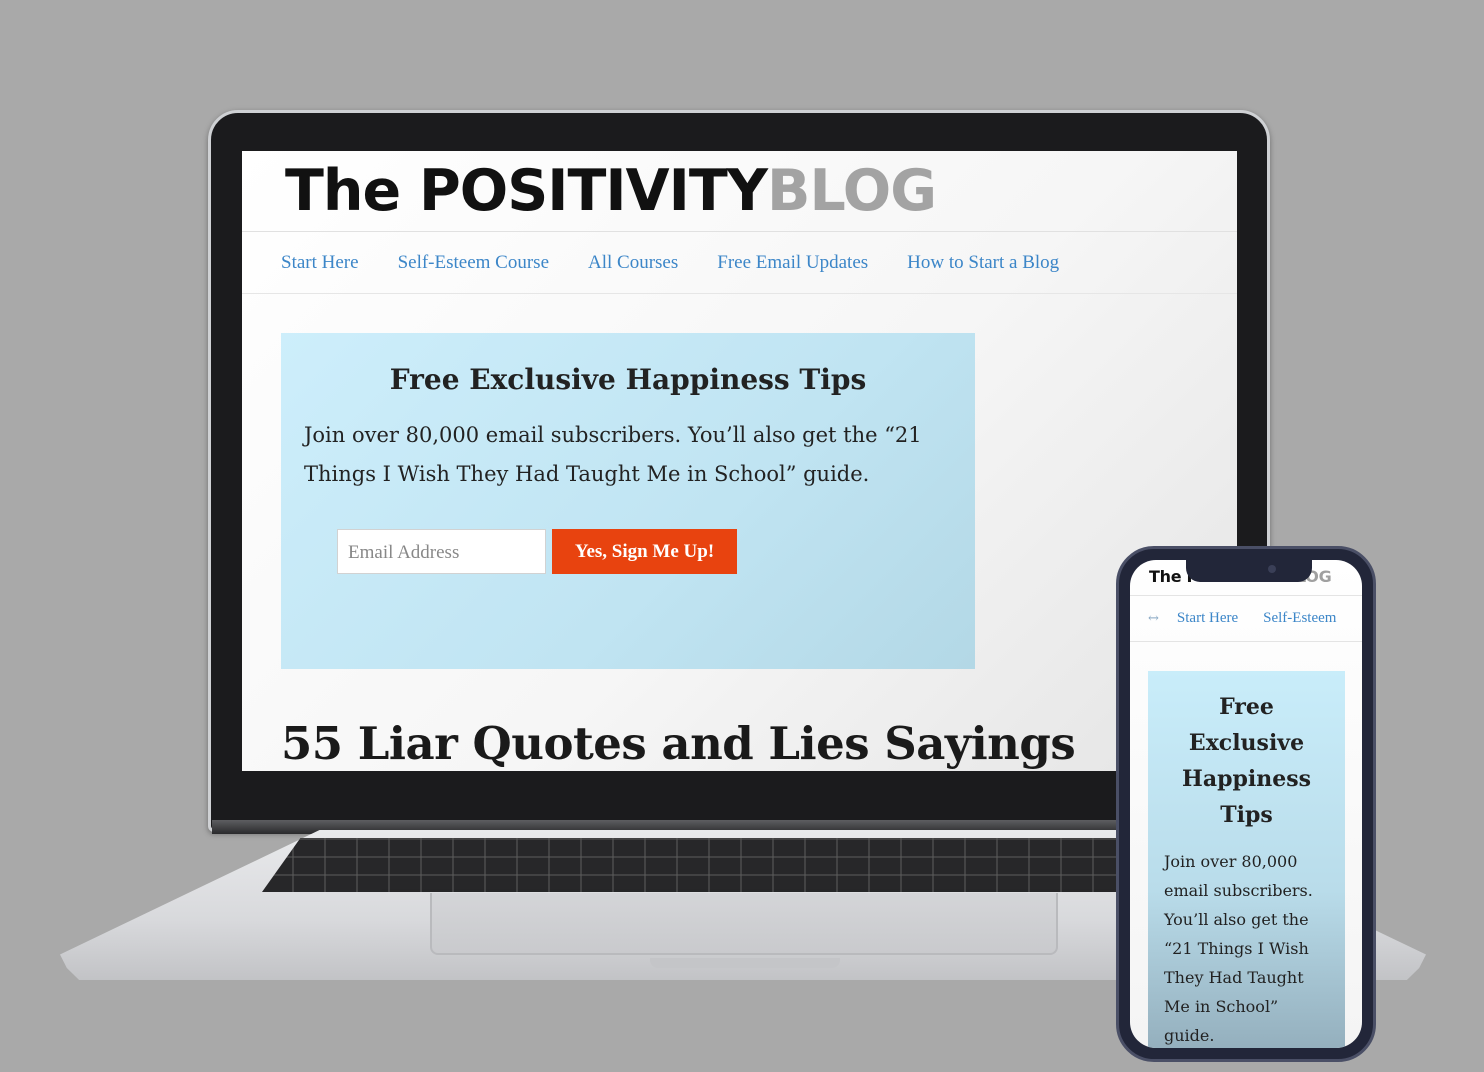  I want to click on mobile-nav-start-here: Start Here, so click(1207, 618).